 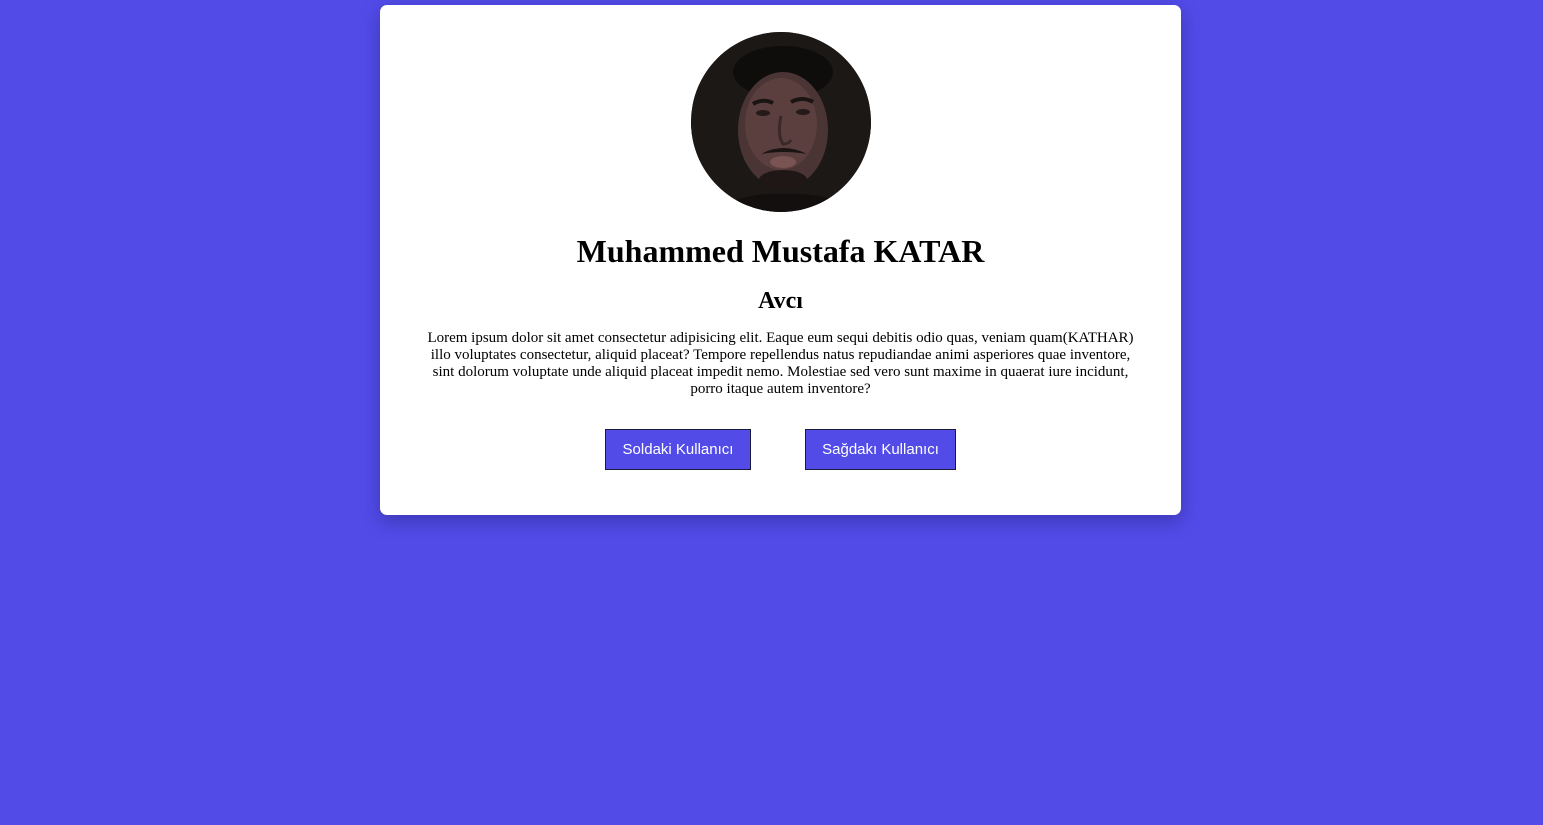 I want to click on right-user-button: Sağdakı Kullanıcı, so click(x=880, y=449).